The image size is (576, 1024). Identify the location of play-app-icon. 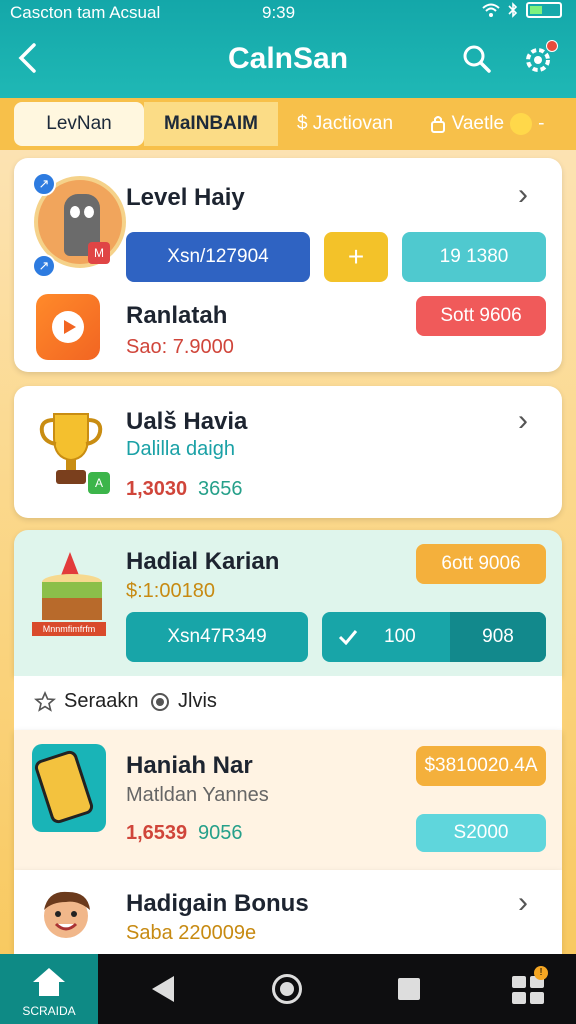
(68, 327).